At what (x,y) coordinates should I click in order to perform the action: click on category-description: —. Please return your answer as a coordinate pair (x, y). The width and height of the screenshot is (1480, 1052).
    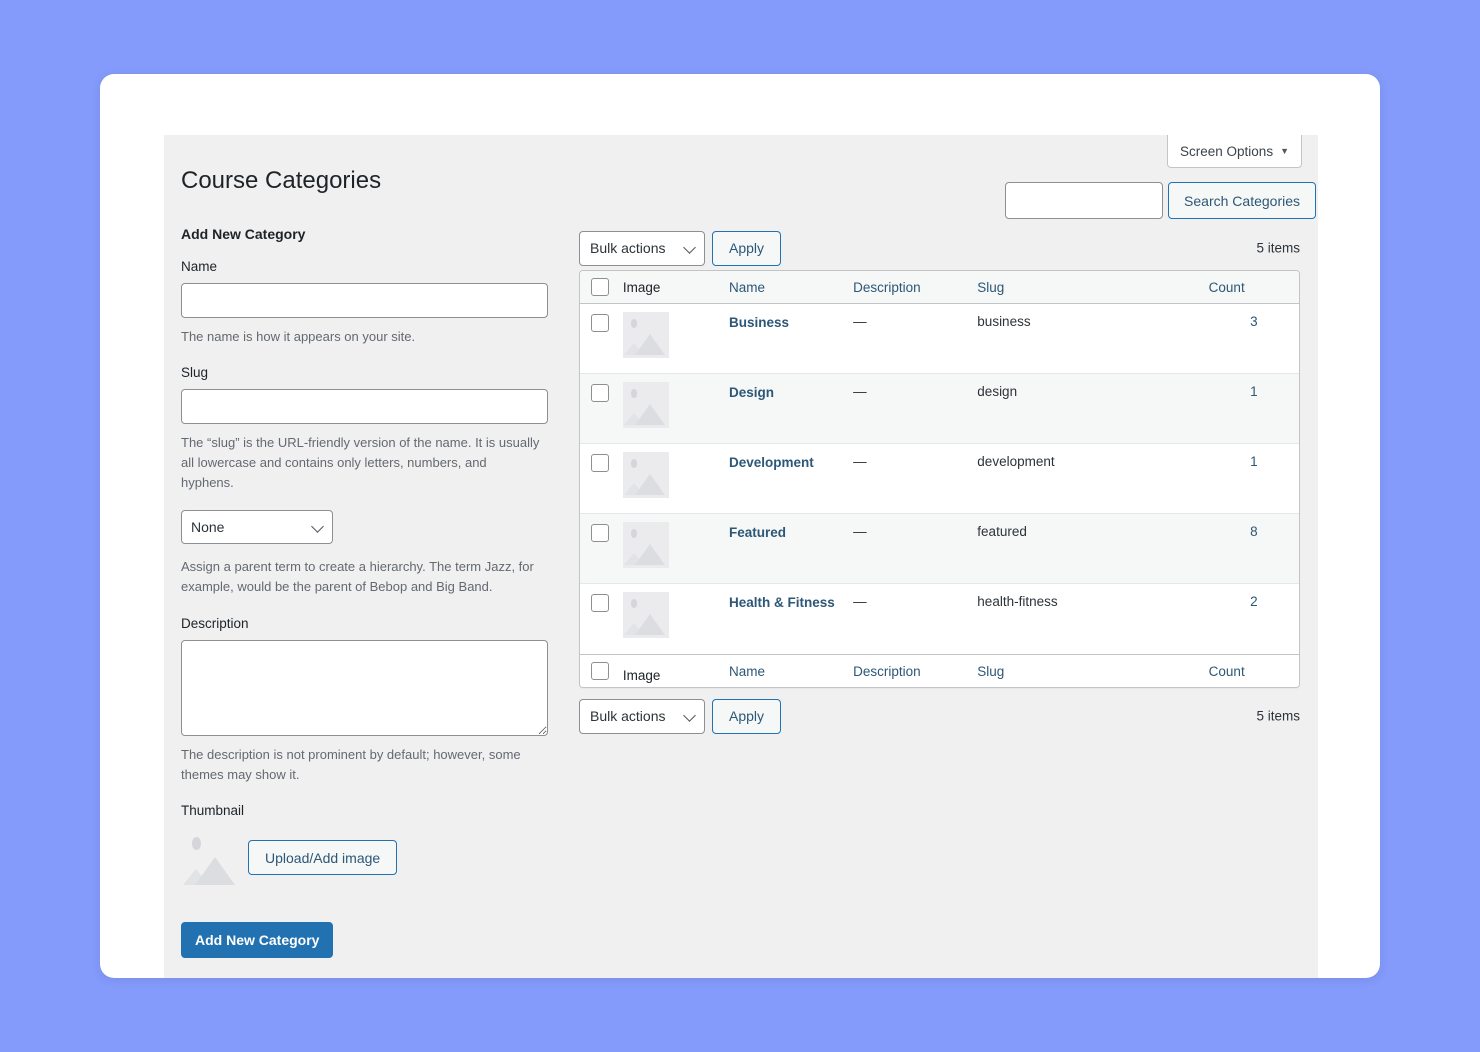
    Looking at the image, I should click on (860, 461).